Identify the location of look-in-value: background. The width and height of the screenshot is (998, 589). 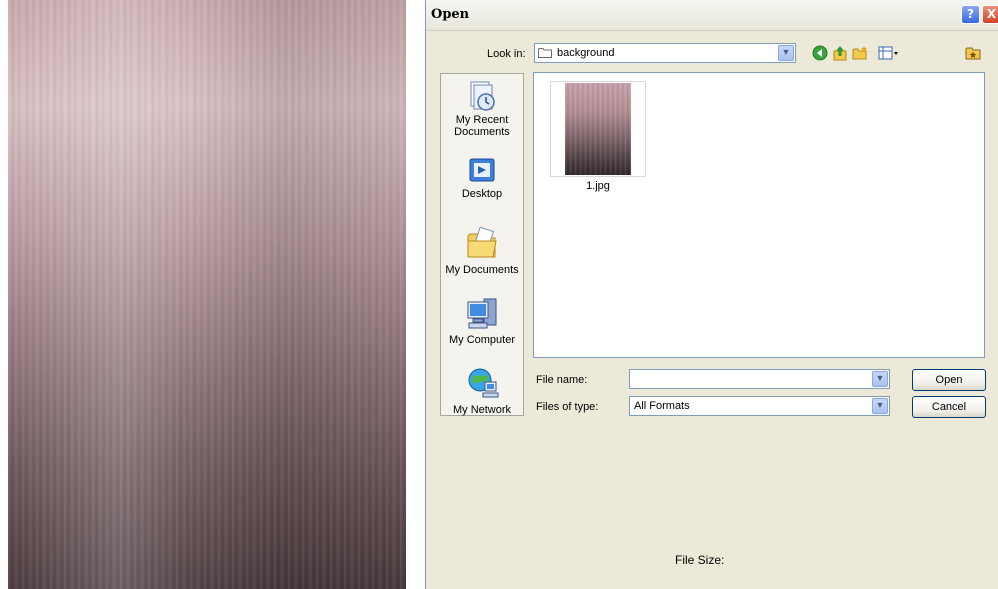
(586, 53).